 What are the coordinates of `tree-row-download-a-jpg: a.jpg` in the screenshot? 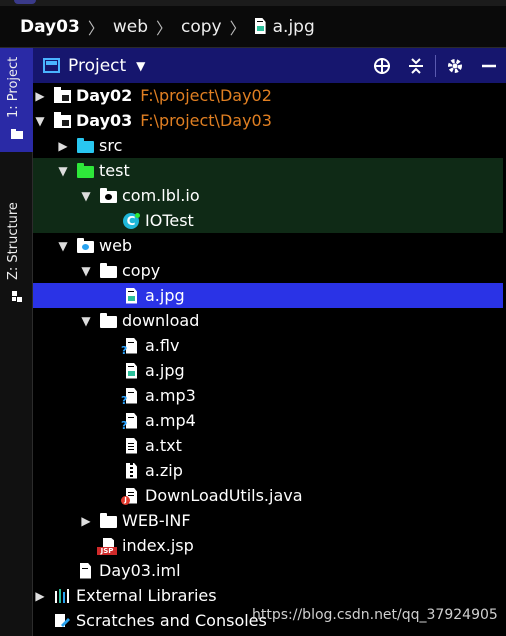 It's located at (268, 370).